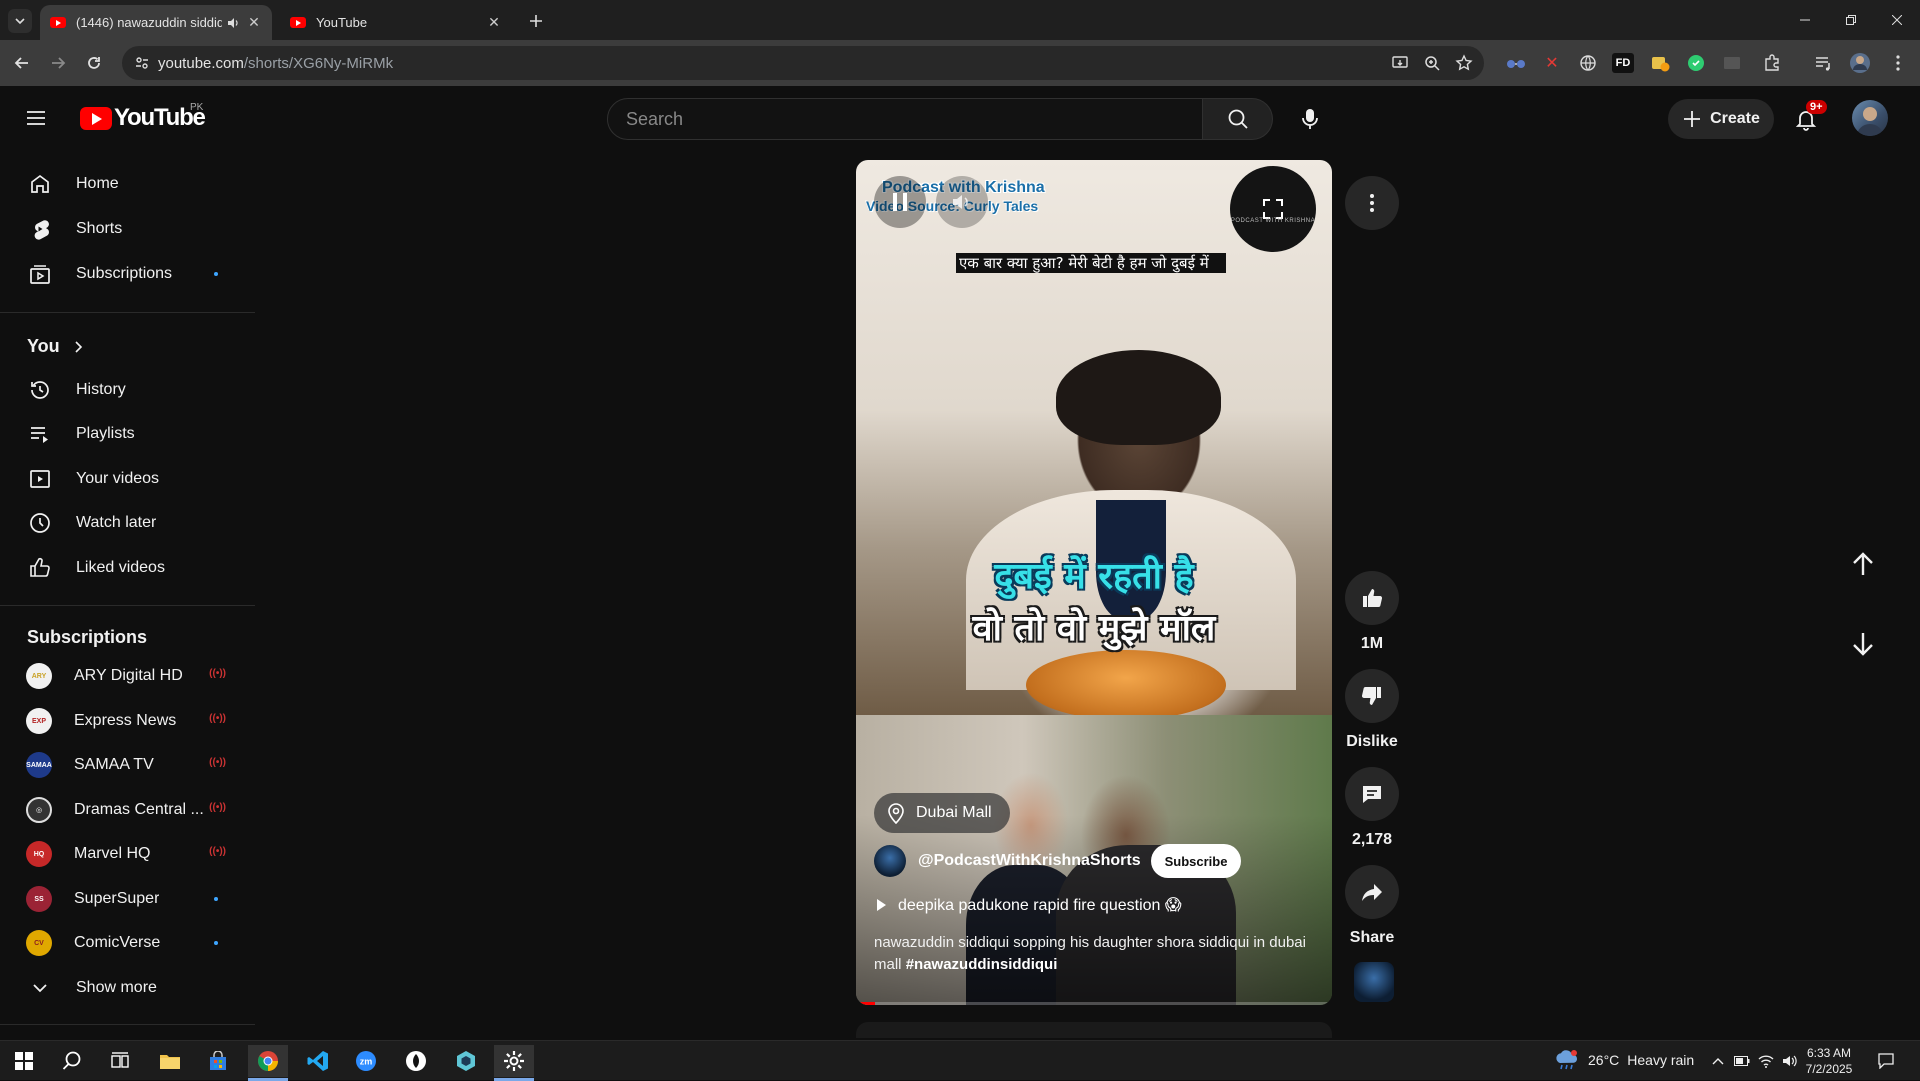  What do you see at coordinates (1696, 63) in the screenshot?
I see `extension-green-icon` at bounding box center [1696, 63].